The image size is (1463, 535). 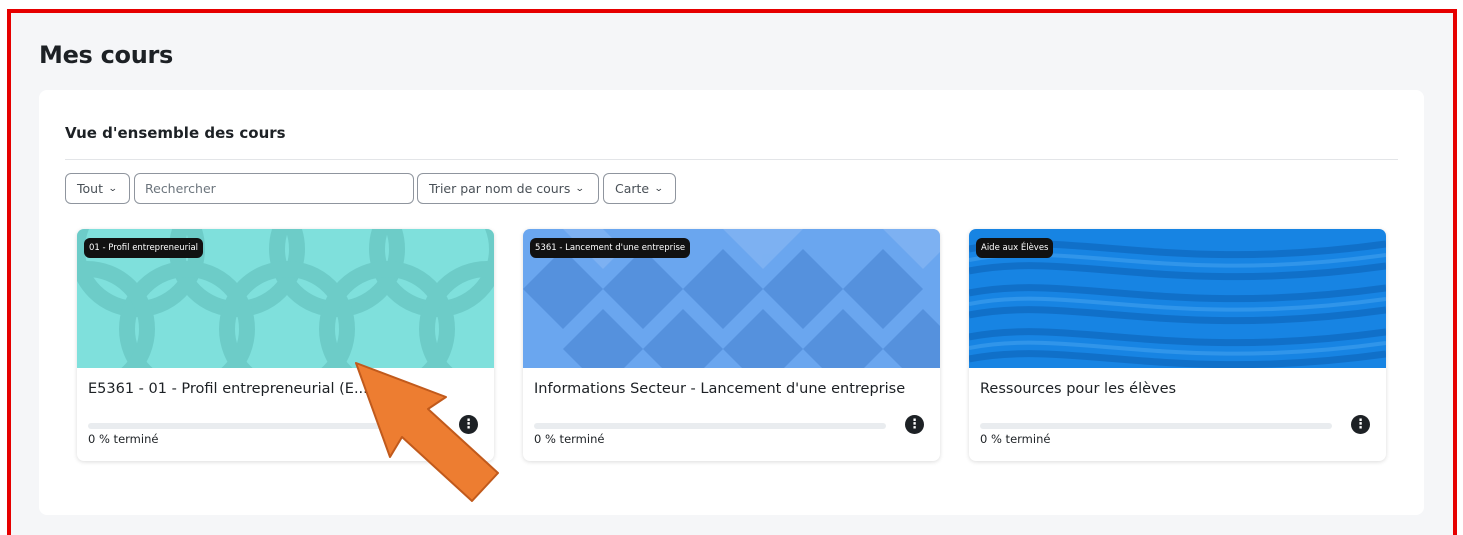 I want to click on page-title: Mes cours, so click(x=106, y=55).